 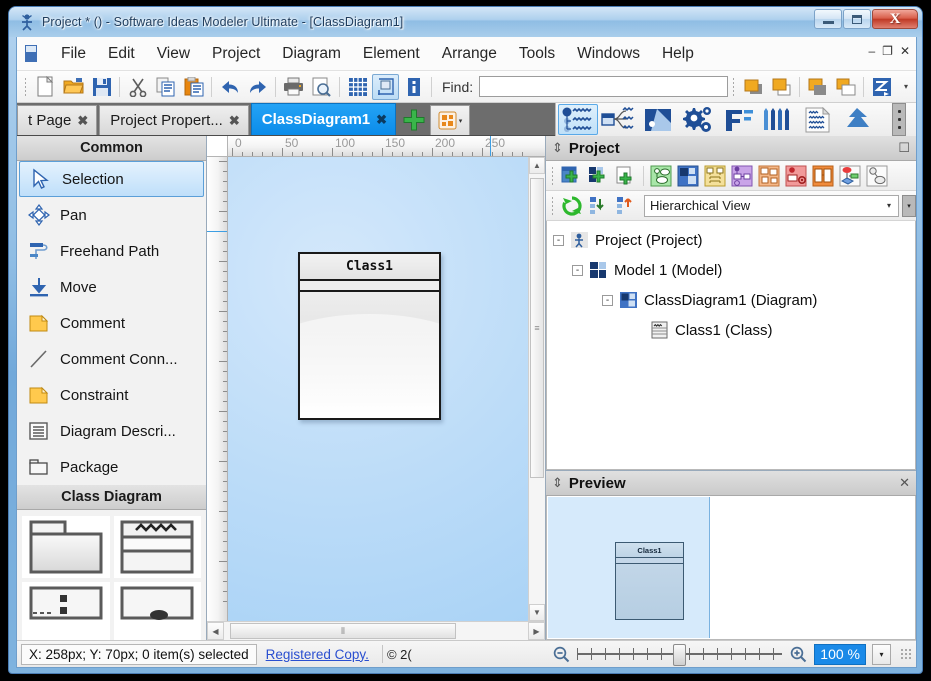 What do you see at coordinates (111, 179) in the screenshot?
I see `tool-selection: Selection` at bounding box center [111, 179].